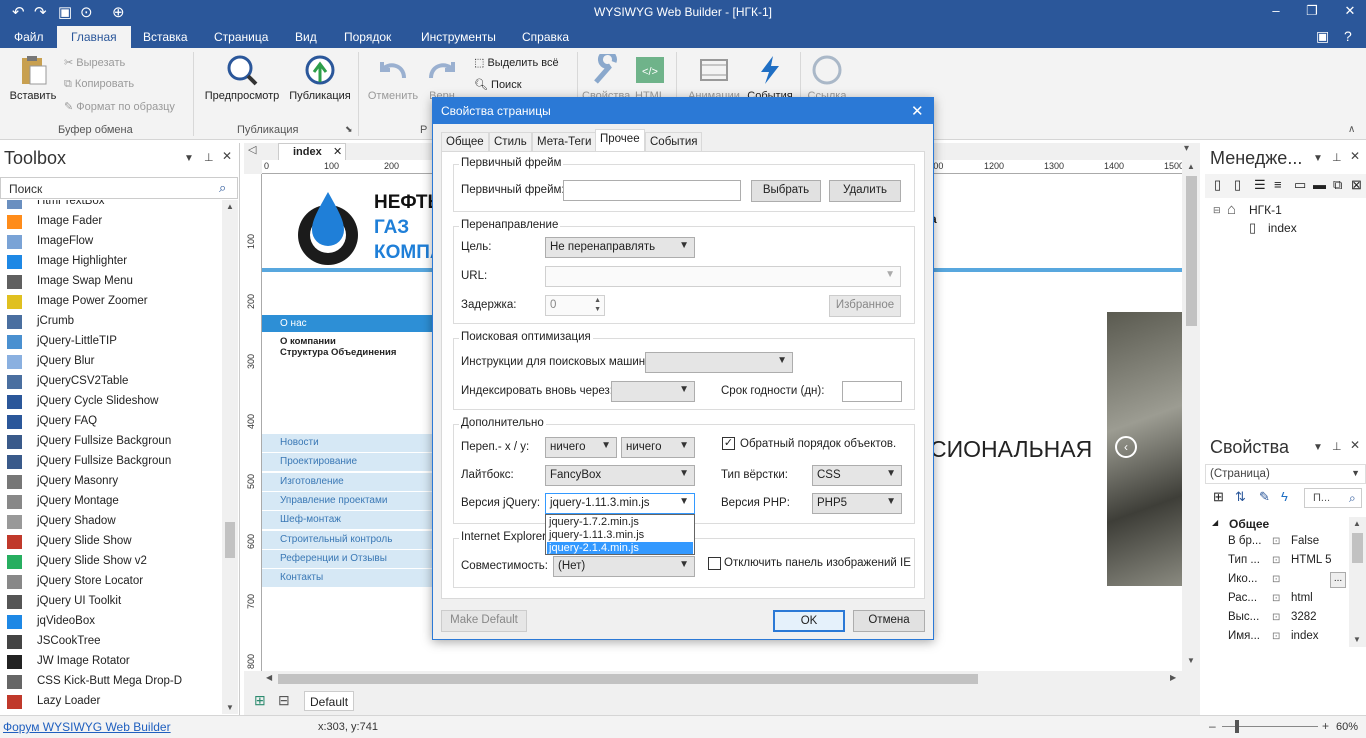 This screenshot has width=1366, height=738. Describe the element at coordinates (653, 391) in the screenshot. I see `revisit-select: ▼` at that location.